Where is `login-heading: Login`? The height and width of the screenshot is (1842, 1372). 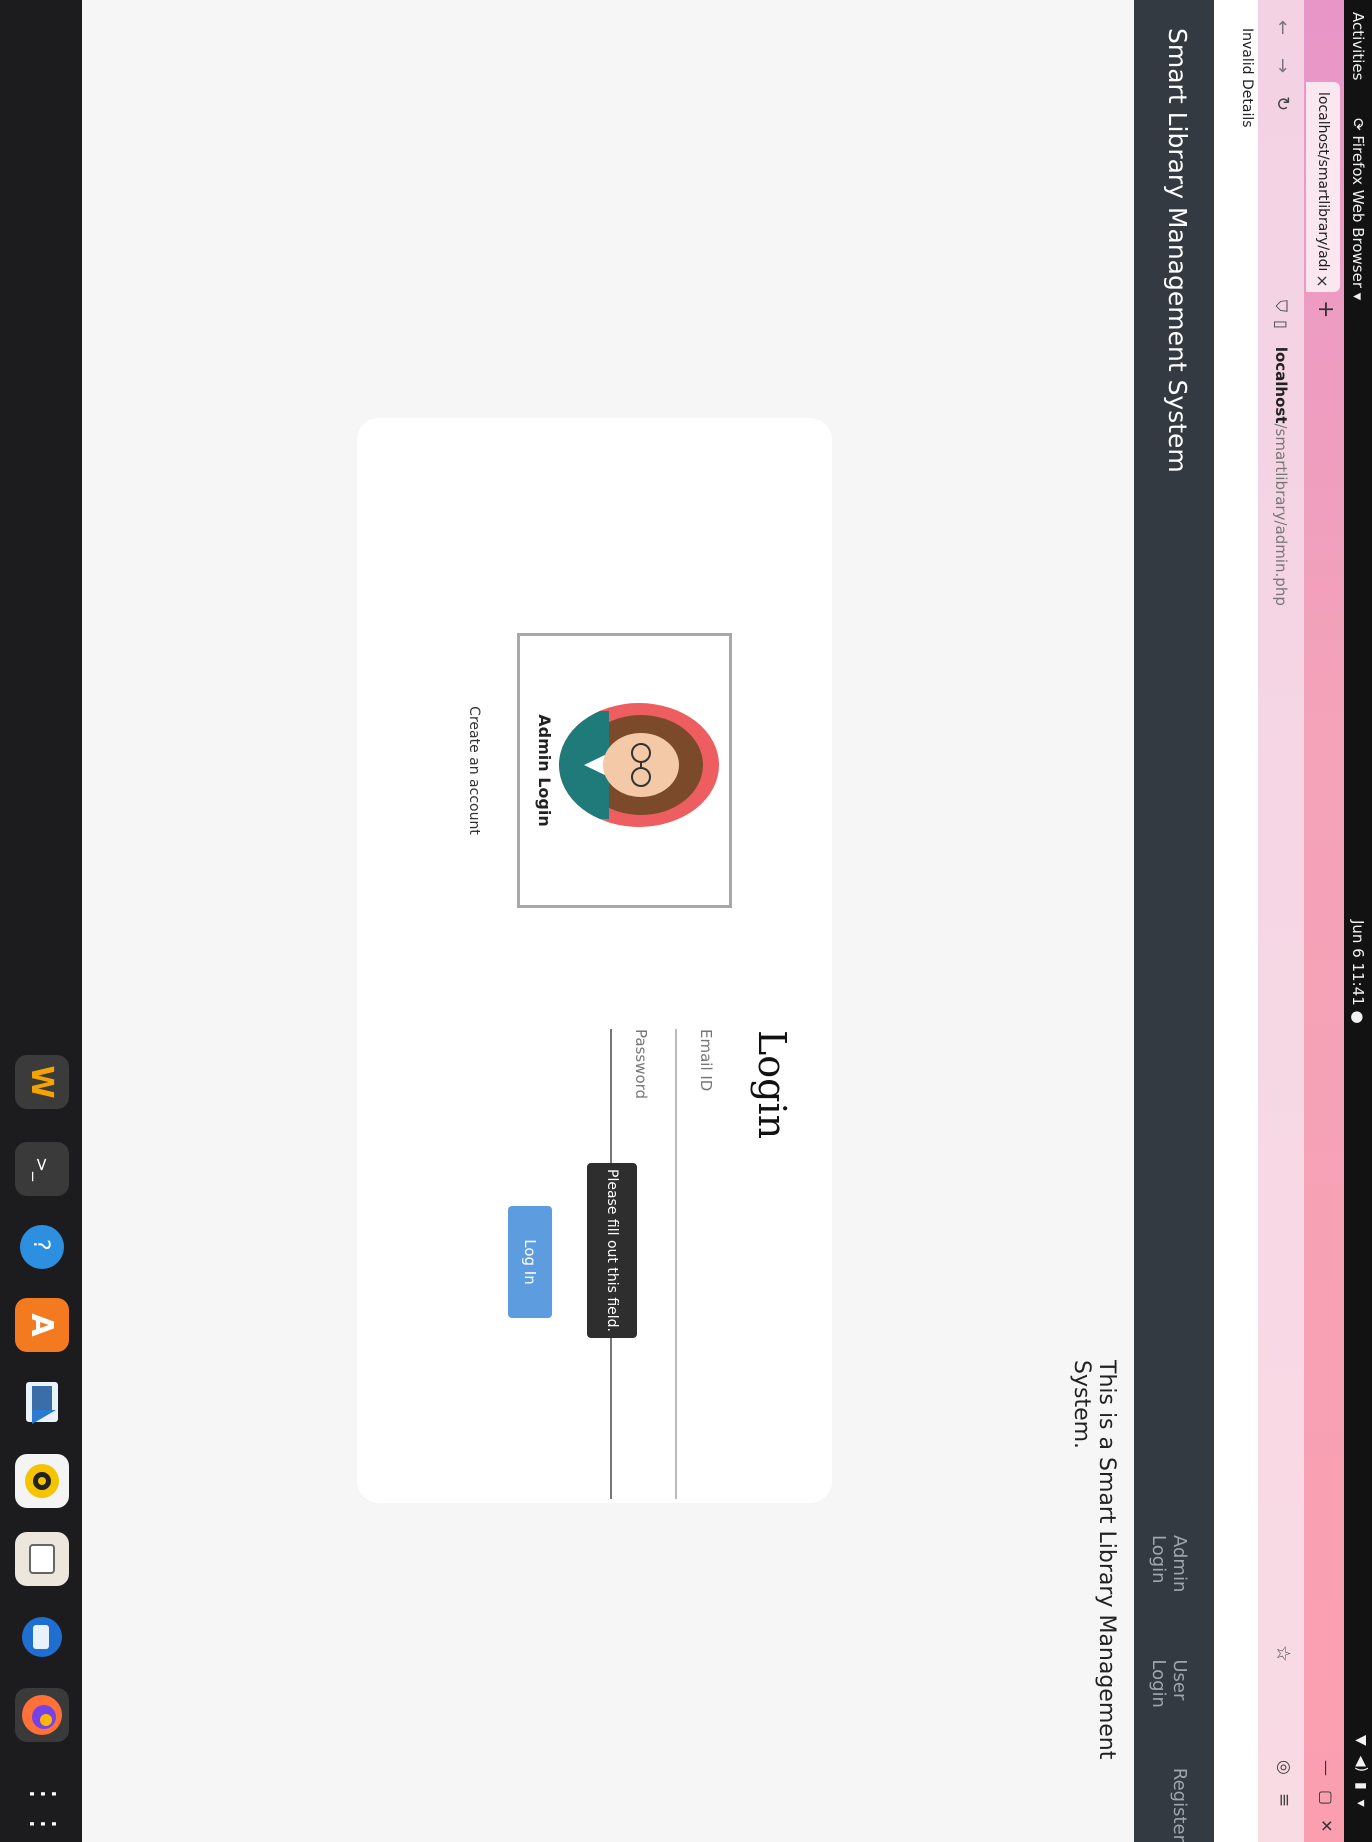 login-heading: Login is located at coordinates (772, 1085).